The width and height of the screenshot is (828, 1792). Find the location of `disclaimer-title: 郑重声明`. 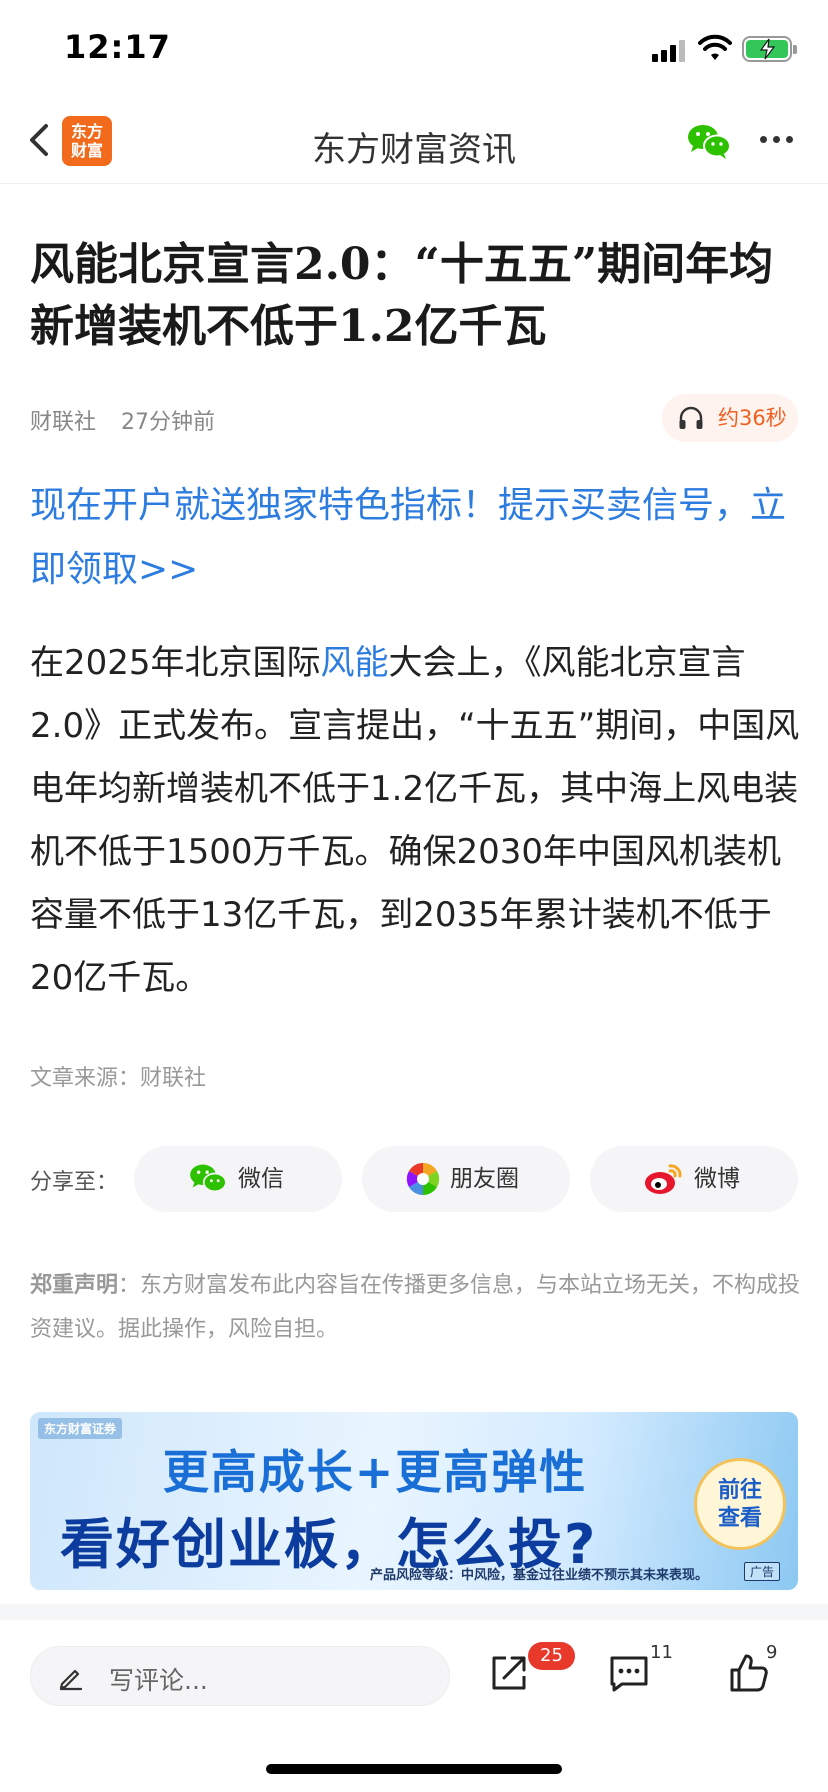

disclaimer-title: 郑重声明 is located at coordinates (74, 1285).